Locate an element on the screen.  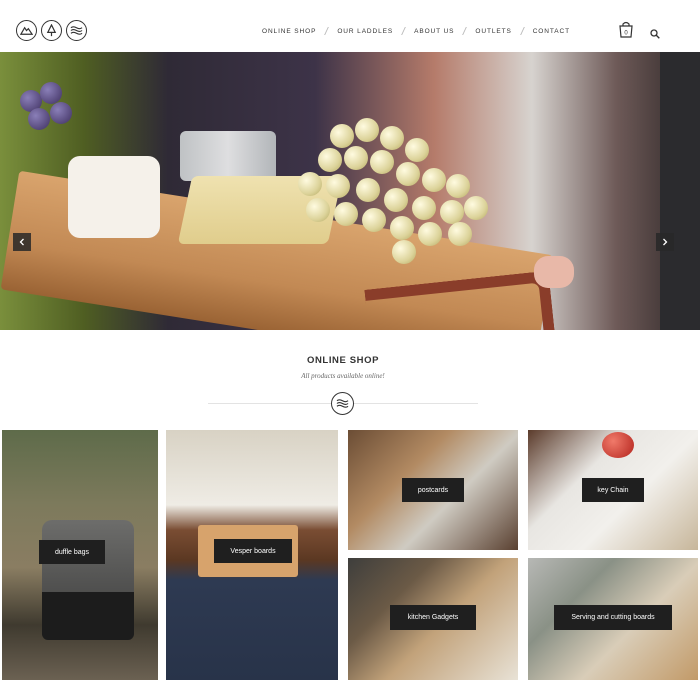
duffle-bag-image is located at coordinates (88, 580).